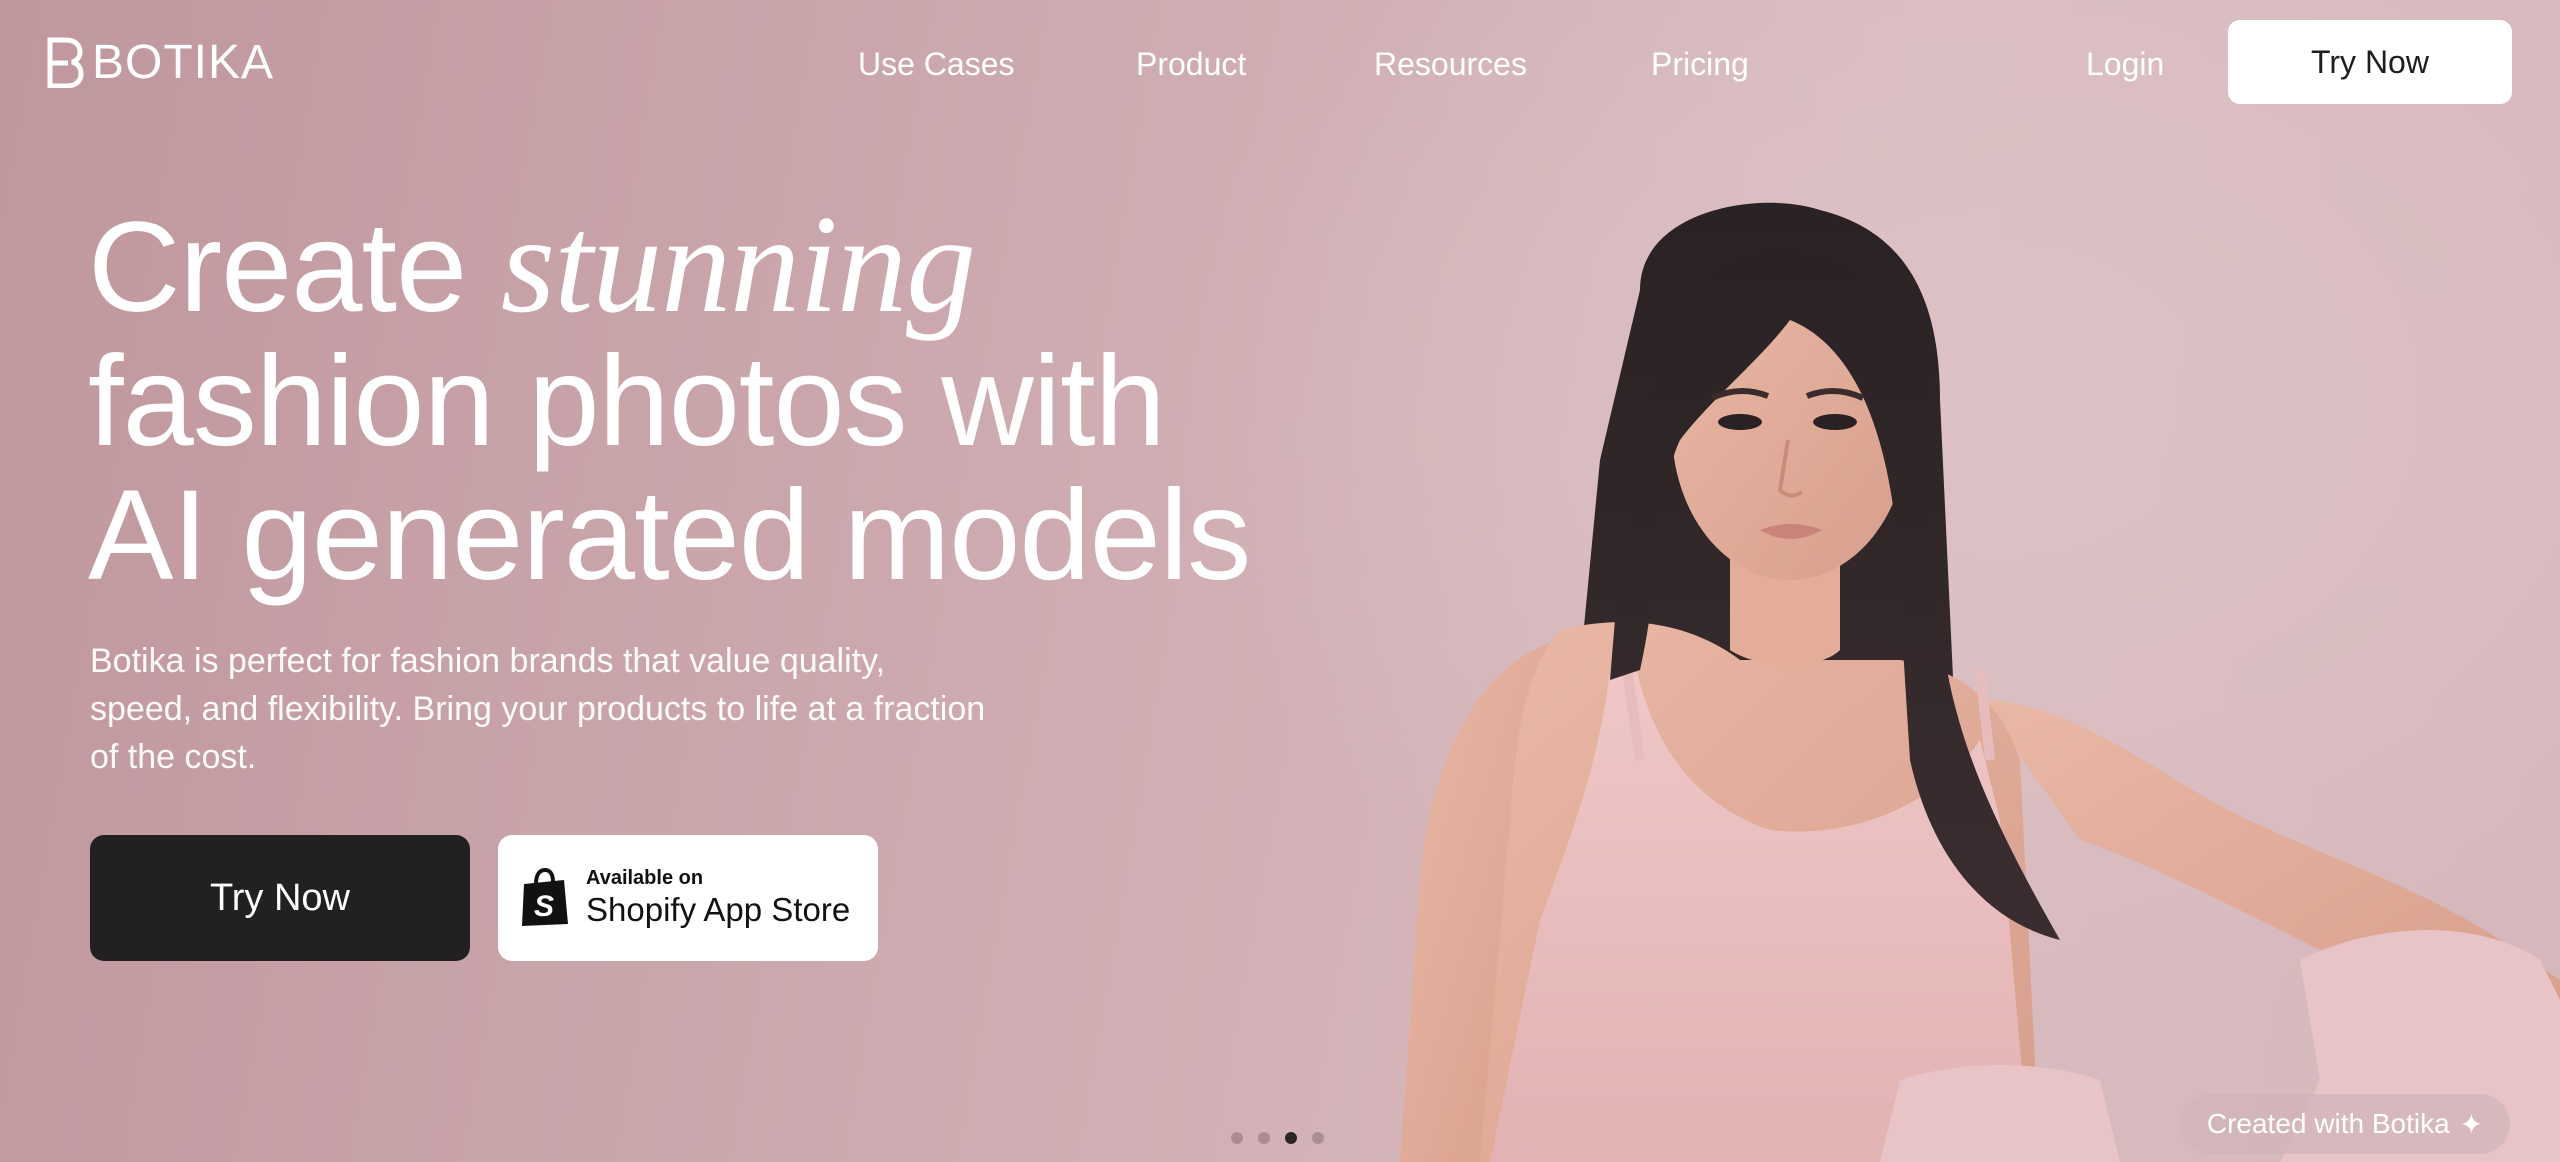 The image size is (2560, 1162). I want to click on nav-link-use-cases: Use Cases, so click(936, 64).